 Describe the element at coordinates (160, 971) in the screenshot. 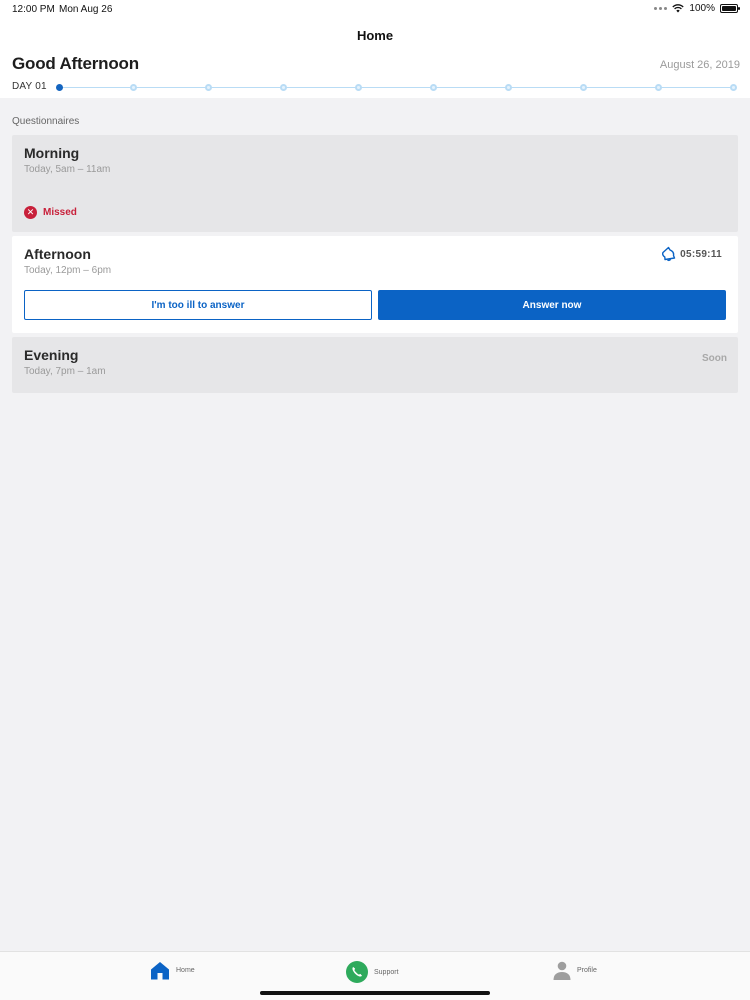

I see `home-icon` at that location.